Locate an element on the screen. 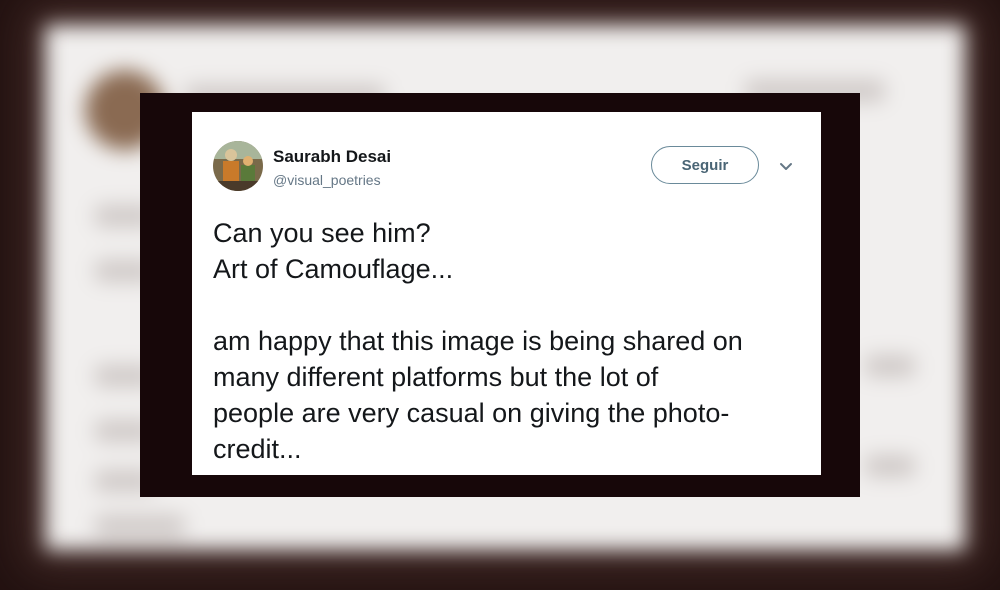 This screenshot has width=1000, height=590. user-handle: @visual_poetries is located at coordinates (327, 180).